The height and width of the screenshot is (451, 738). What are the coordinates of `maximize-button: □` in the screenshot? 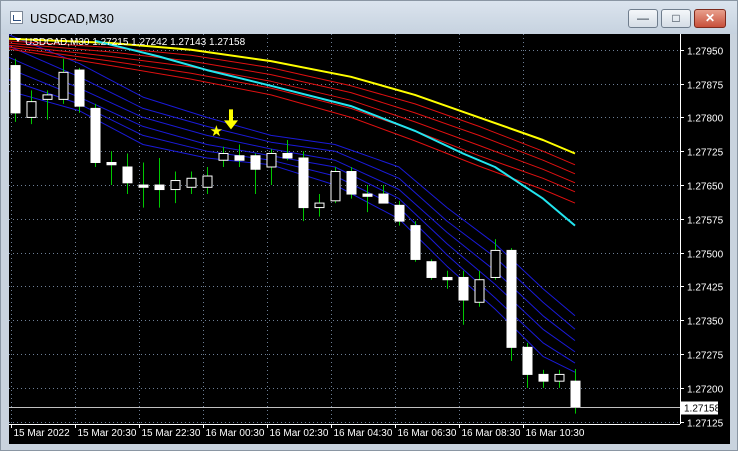 It's located at (676, 18).